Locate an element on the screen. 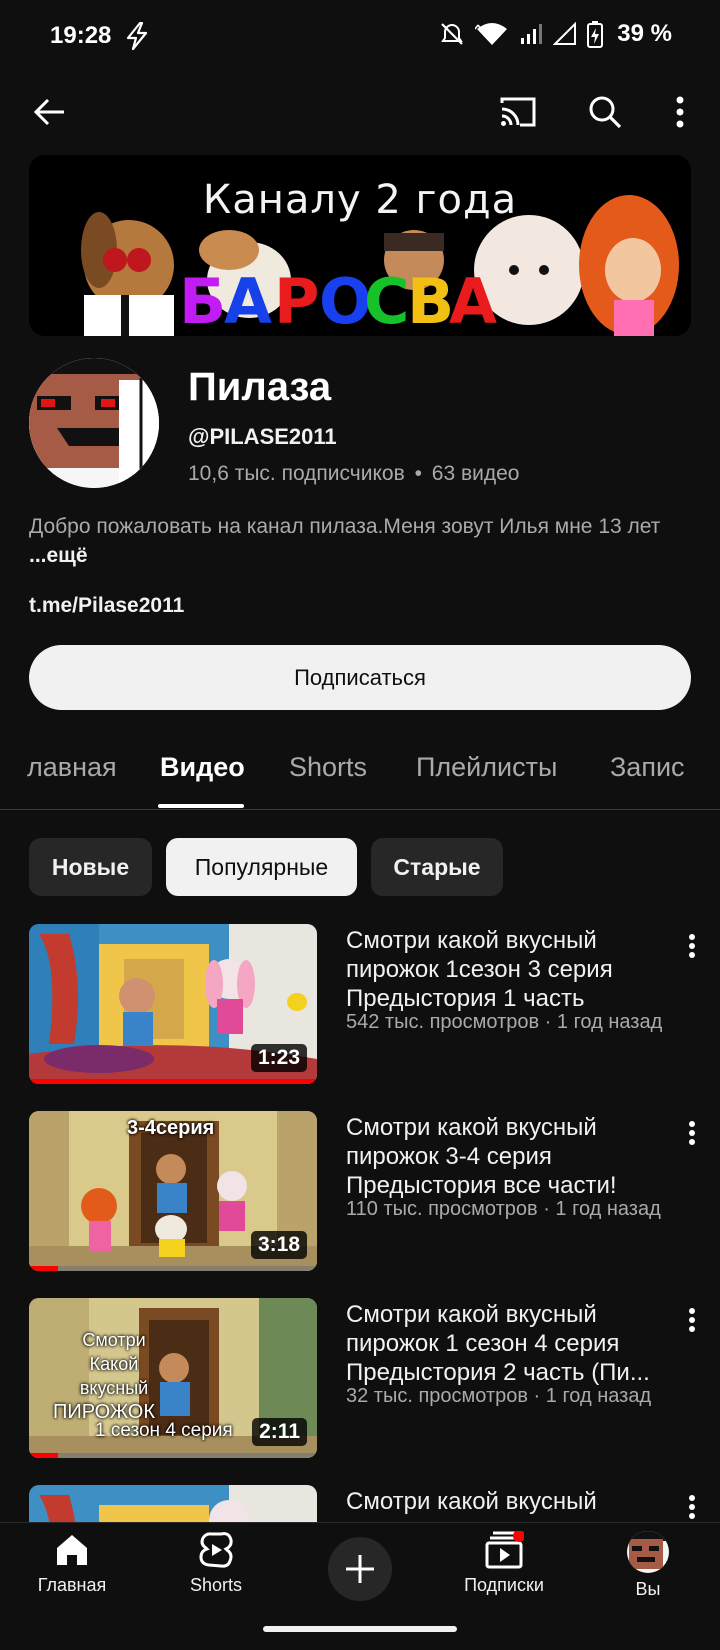 The height and width of the screenshot is (1650, 720). overlay-line: Смотри is located at coordinates (114, 1340).